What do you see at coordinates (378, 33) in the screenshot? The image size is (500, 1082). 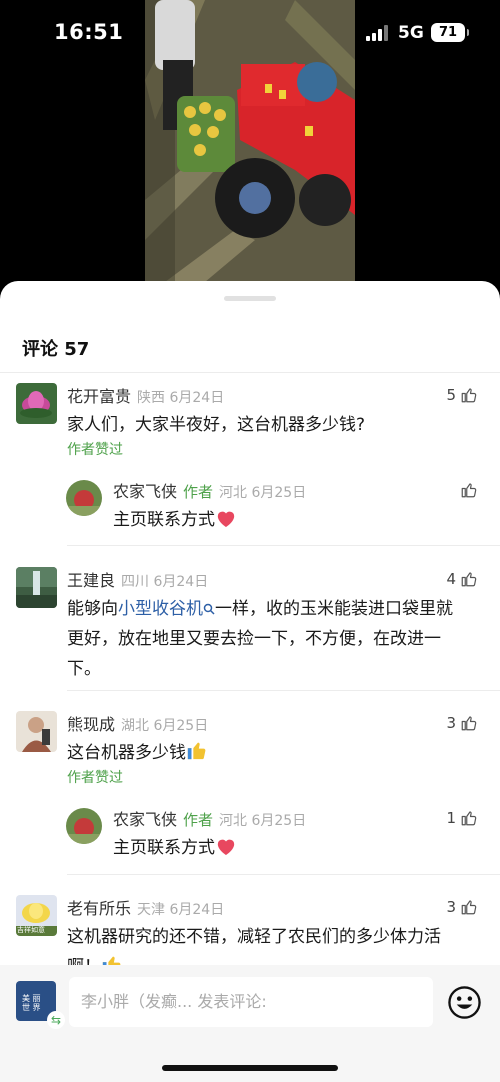 I see `signal-icon` at bounding box center [378, 33].